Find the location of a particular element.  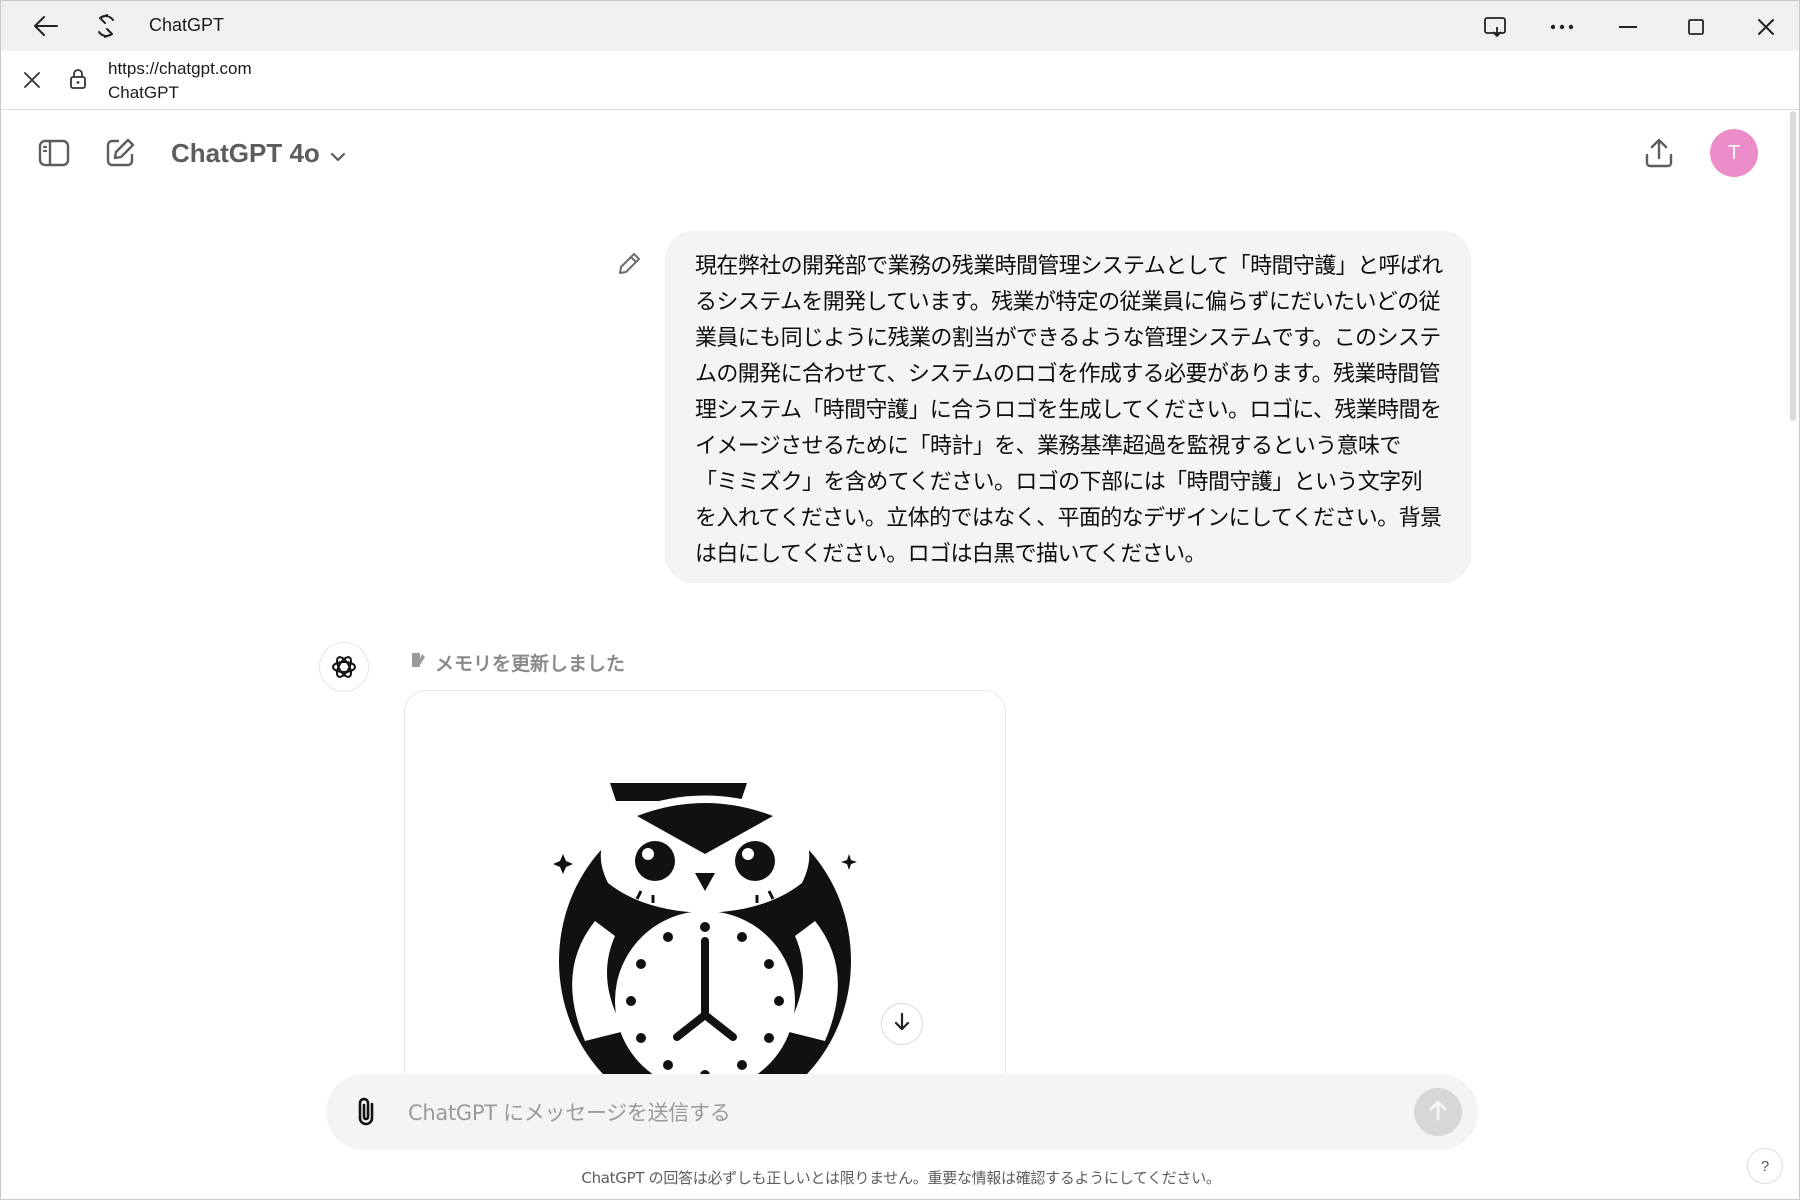

memory-icon is located at coordinates (418, 663).